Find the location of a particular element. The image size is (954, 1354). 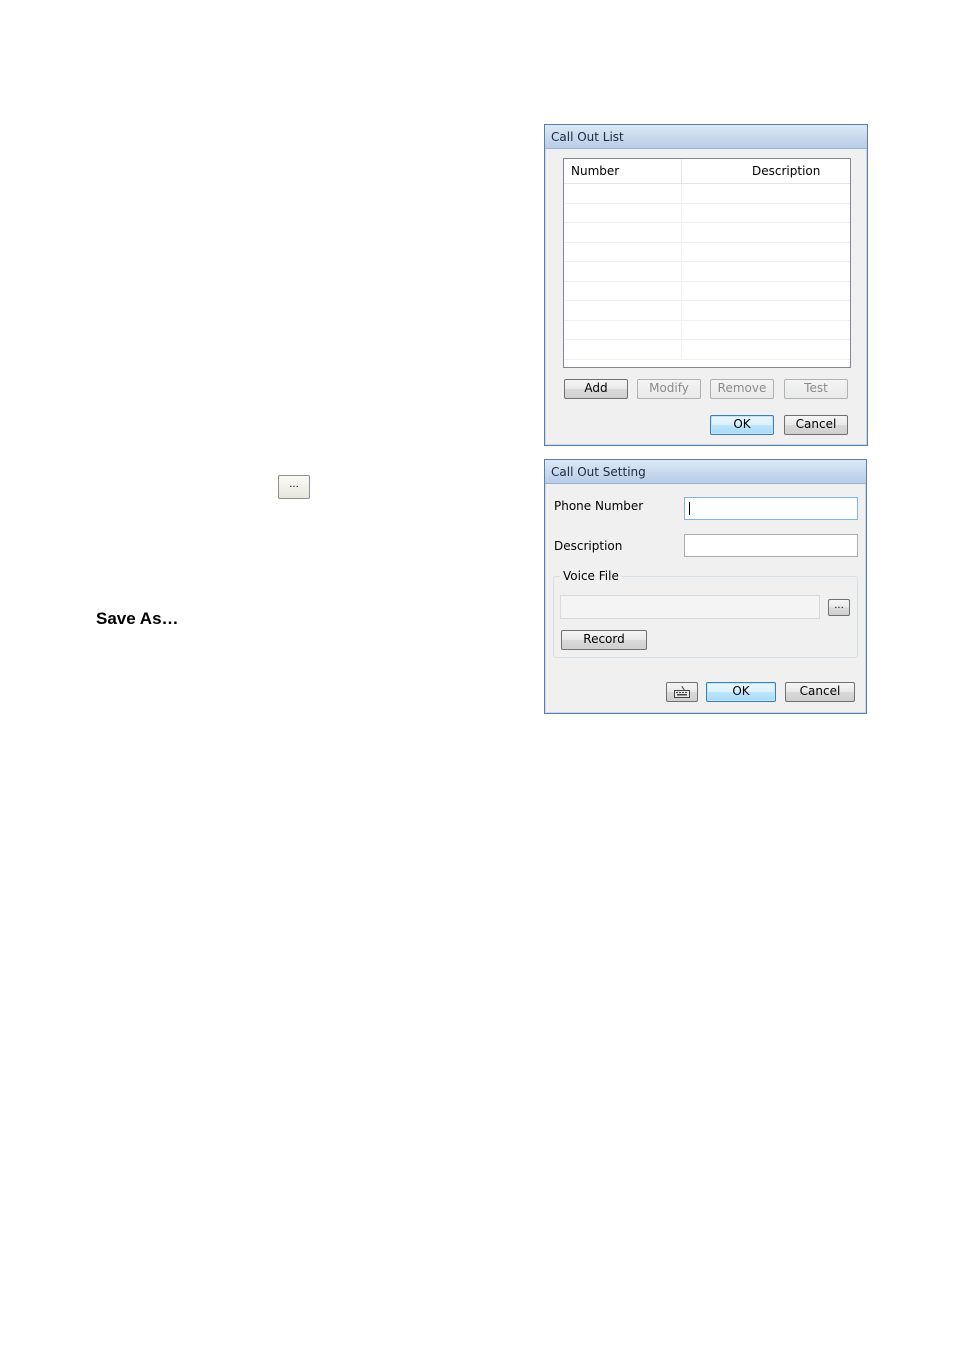

voice-file-group: Voice File ... Record is located at coordinates (705, 613).